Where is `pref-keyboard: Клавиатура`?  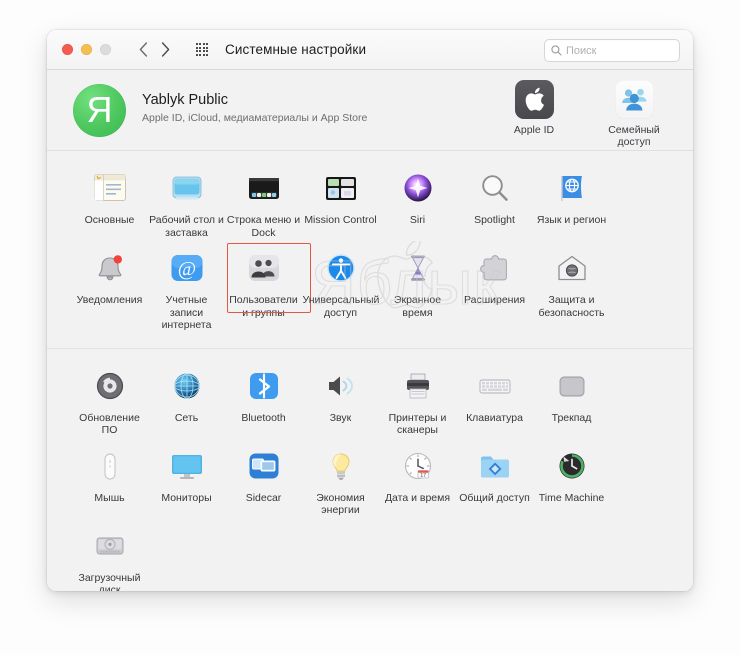 pref-keyboard: Клавиатура is located at coordinates (494, 403).